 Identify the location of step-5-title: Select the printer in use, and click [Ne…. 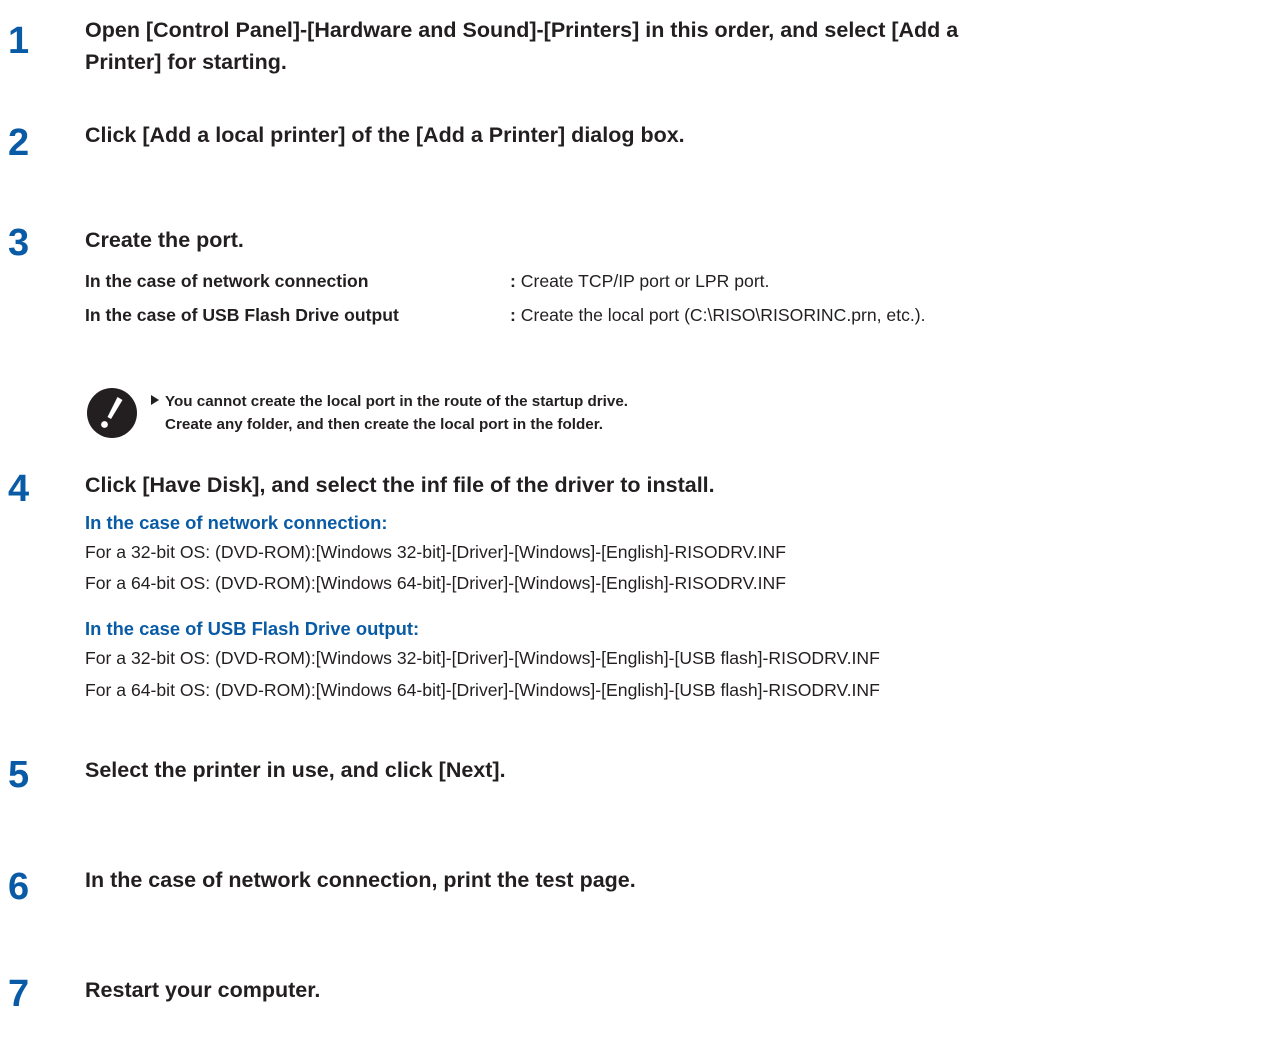
(295, 770).